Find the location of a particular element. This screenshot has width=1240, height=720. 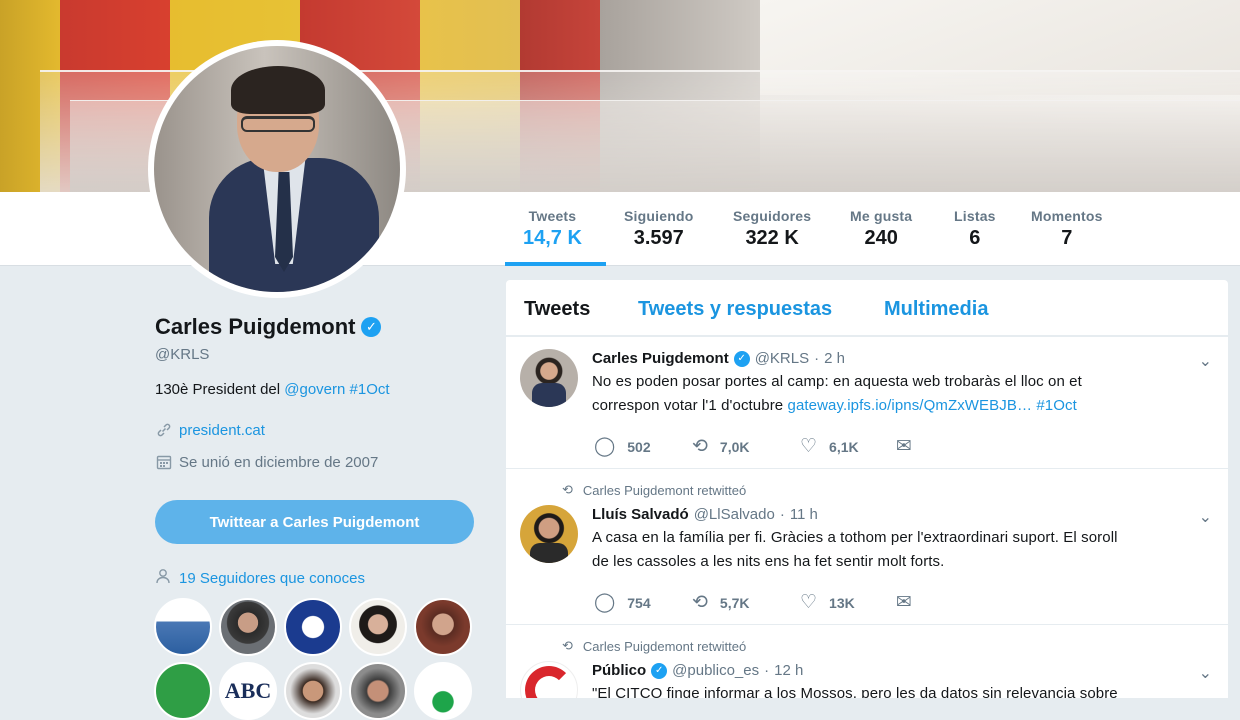

bio-hashtag-link: #1Oct is located at coordinates (370, 389).